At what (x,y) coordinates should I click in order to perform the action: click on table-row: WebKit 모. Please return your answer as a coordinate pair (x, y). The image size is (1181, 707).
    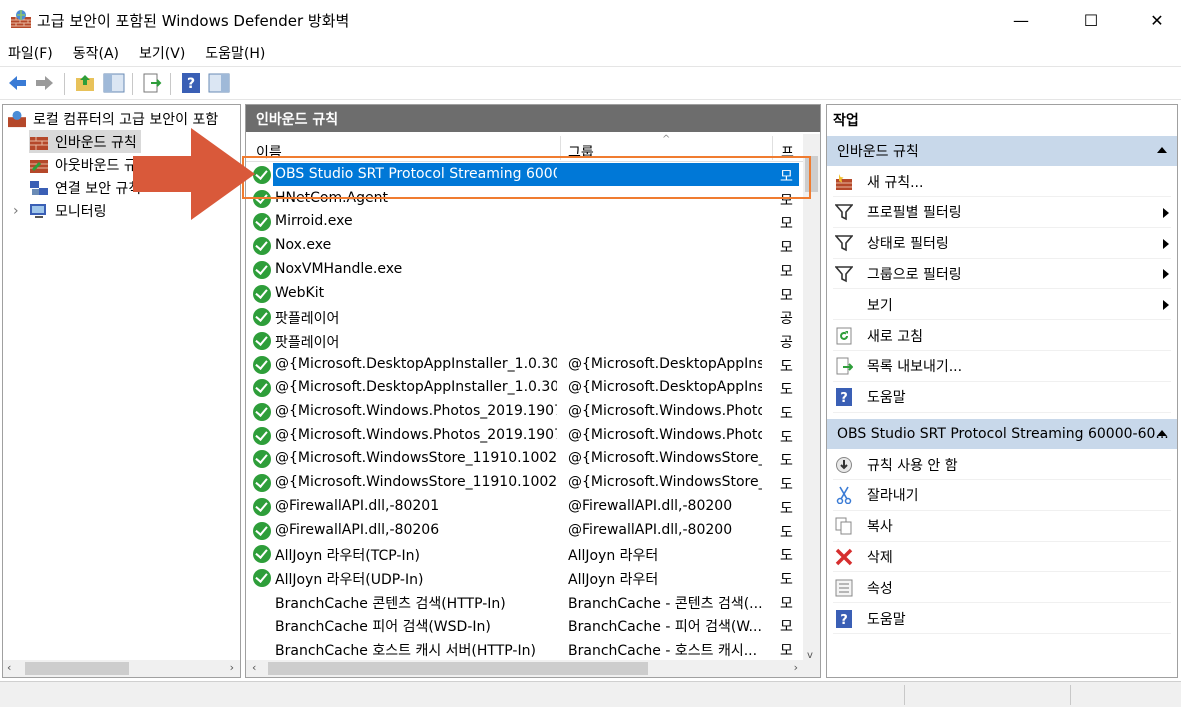
    Looking at the image, I should click on (526, 294).